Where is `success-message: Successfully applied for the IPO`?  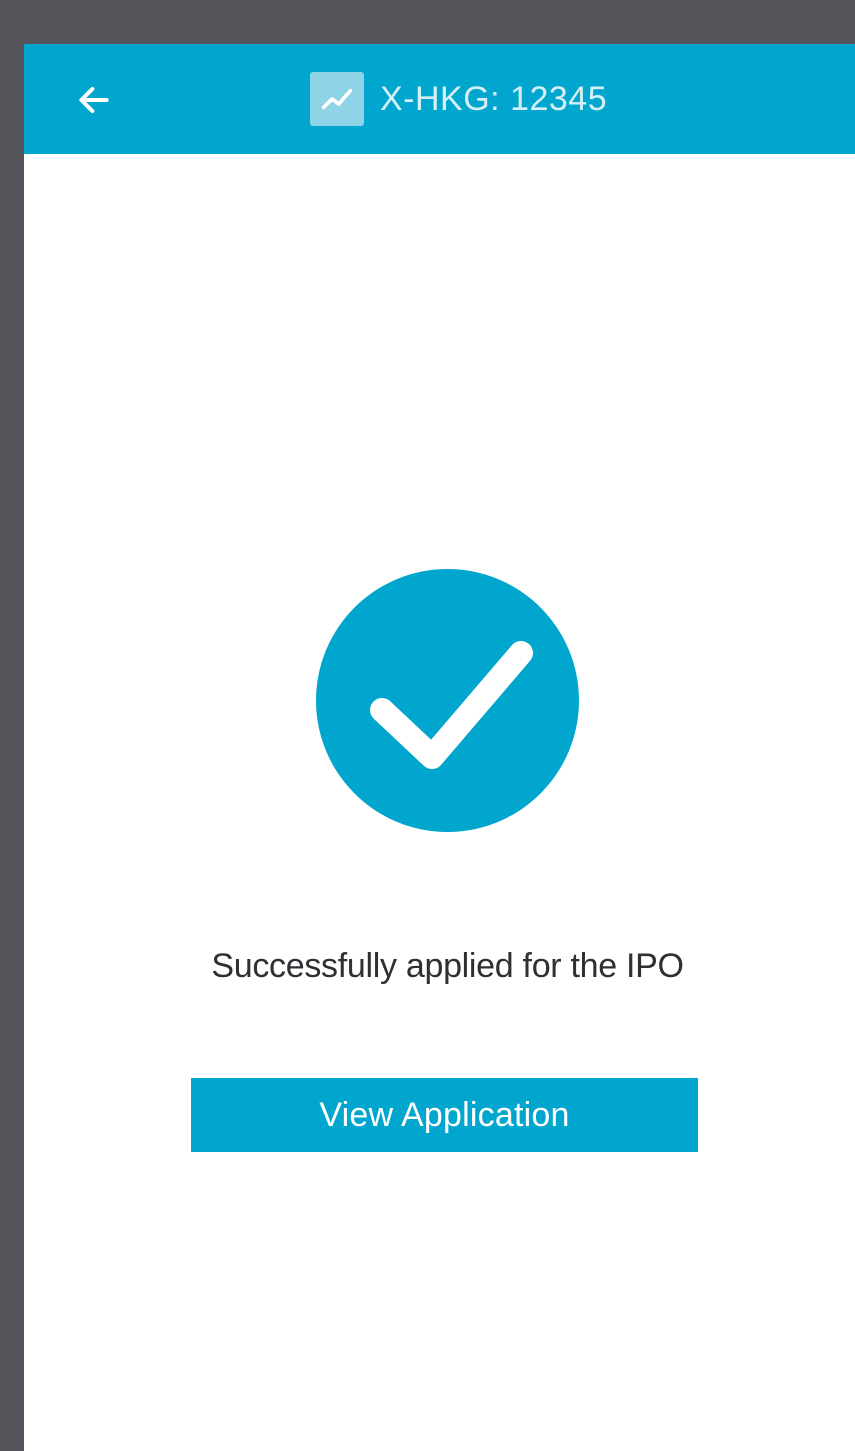 success-message: Successfully applied for the IPO is located at coordinates (447, 966).